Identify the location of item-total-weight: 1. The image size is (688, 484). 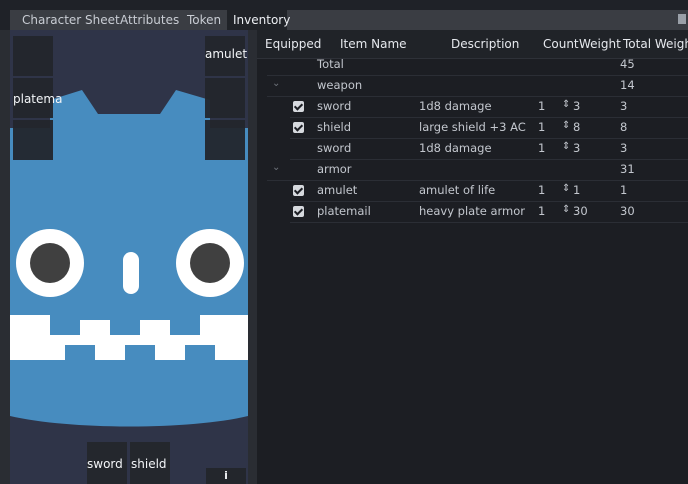
(624, 190).